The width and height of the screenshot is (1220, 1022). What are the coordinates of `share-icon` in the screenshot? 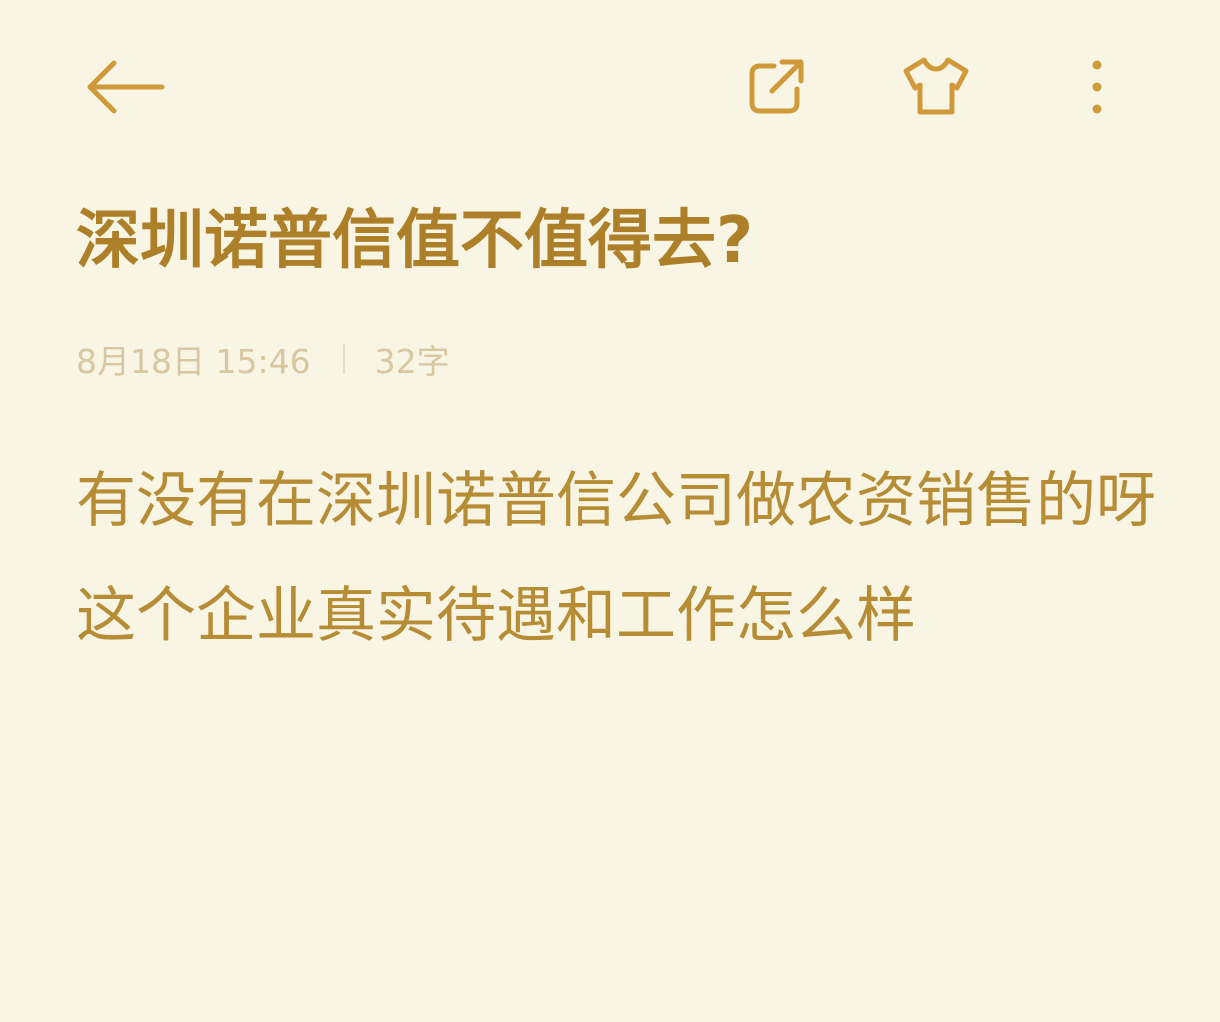 It's located at (776, 86).